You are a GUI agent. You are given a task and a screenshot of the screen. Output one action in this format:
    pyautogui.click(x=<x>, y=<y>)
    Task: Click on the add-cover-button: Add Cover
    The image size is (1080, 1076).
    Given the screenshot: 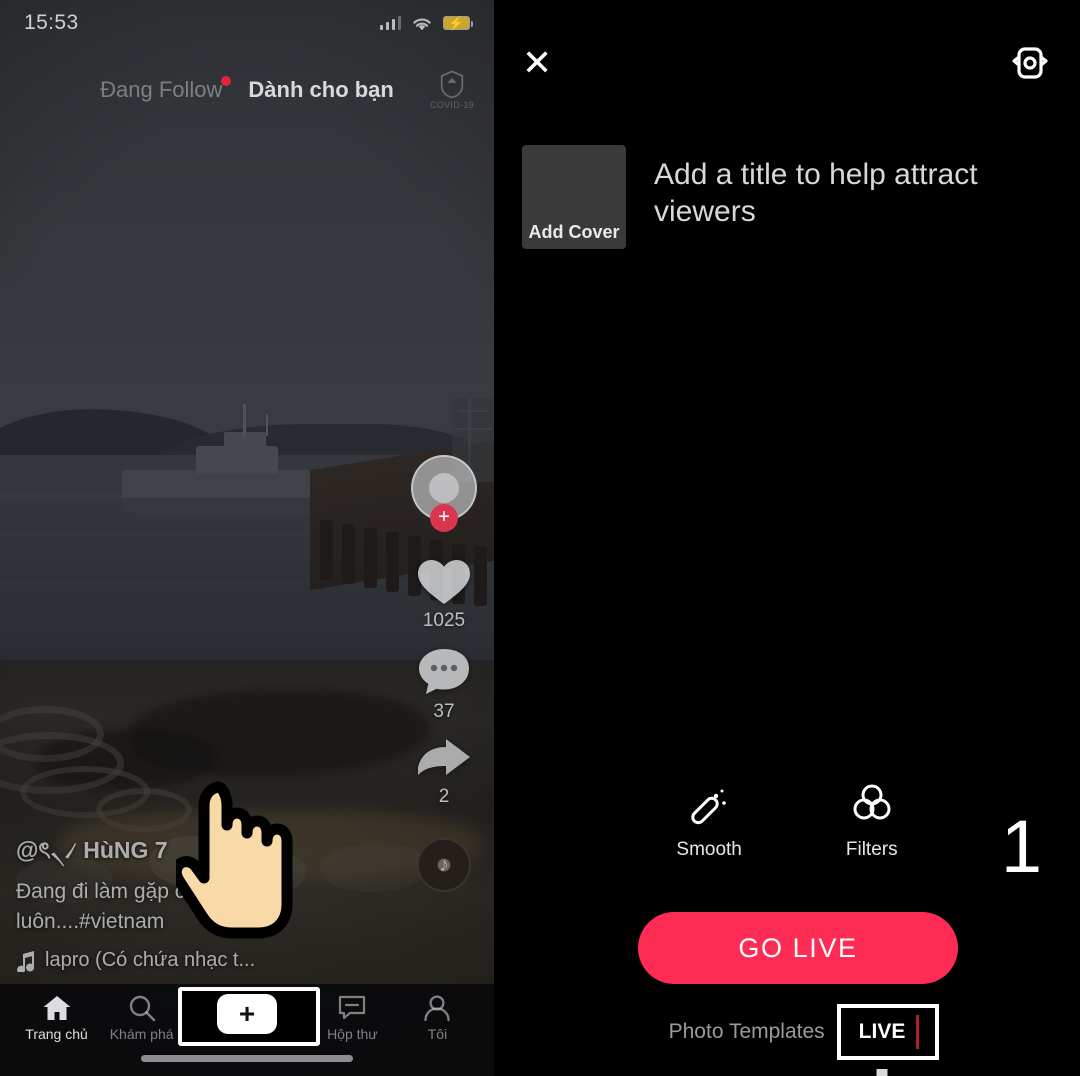 What is the action you would take?
    pyautogui.click(x=574, y=197)
    